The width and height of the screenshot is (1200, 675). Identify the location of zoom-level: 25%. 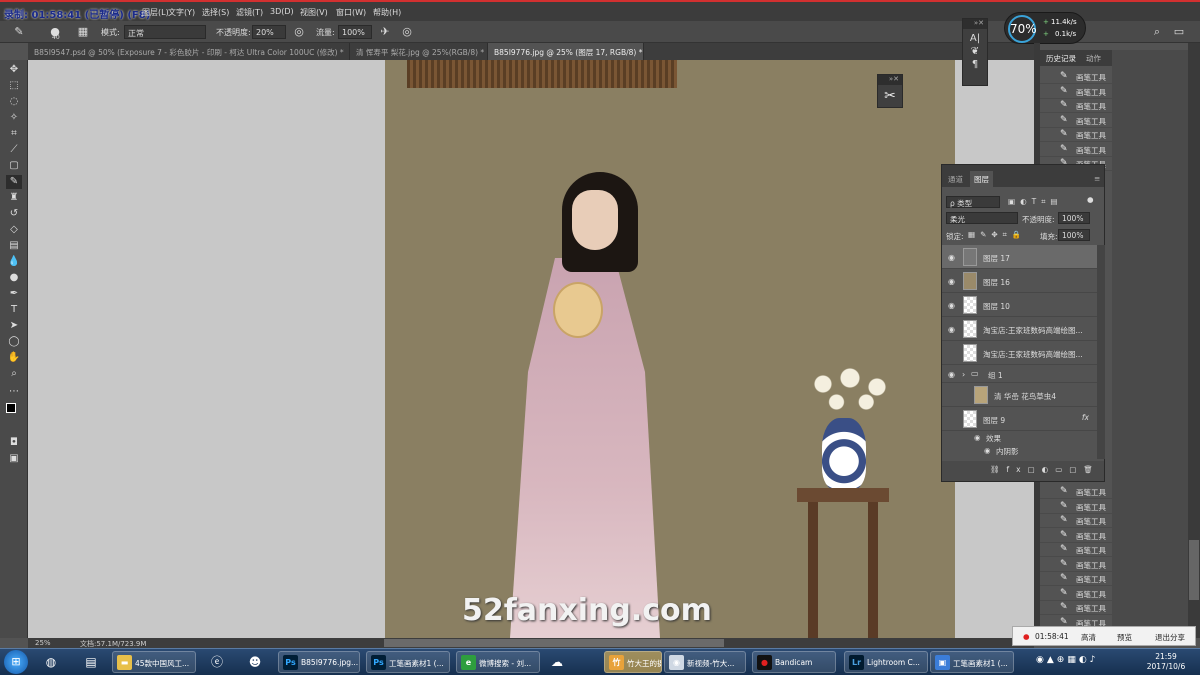
(43, 643).